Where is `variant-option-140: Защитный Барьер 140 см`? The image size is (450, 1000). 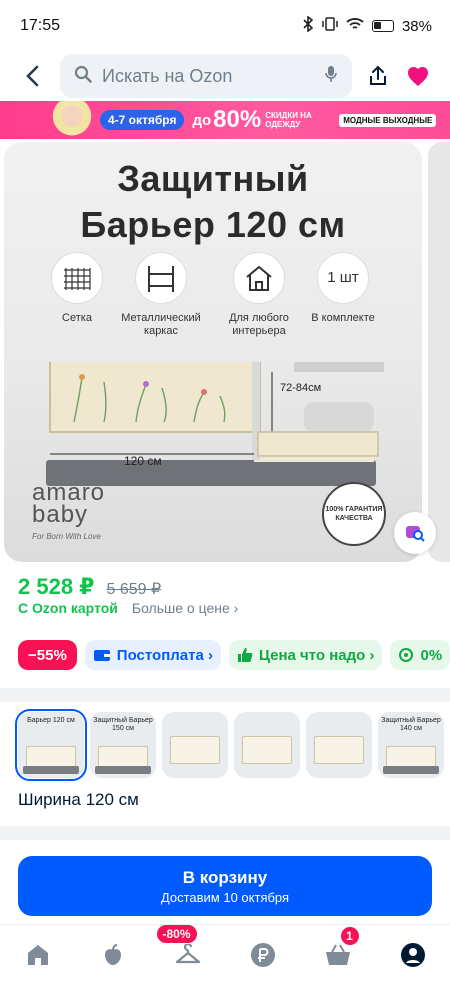
variant-option-140: Защитный Барьер 140 см is located at coordinates (411, 745).